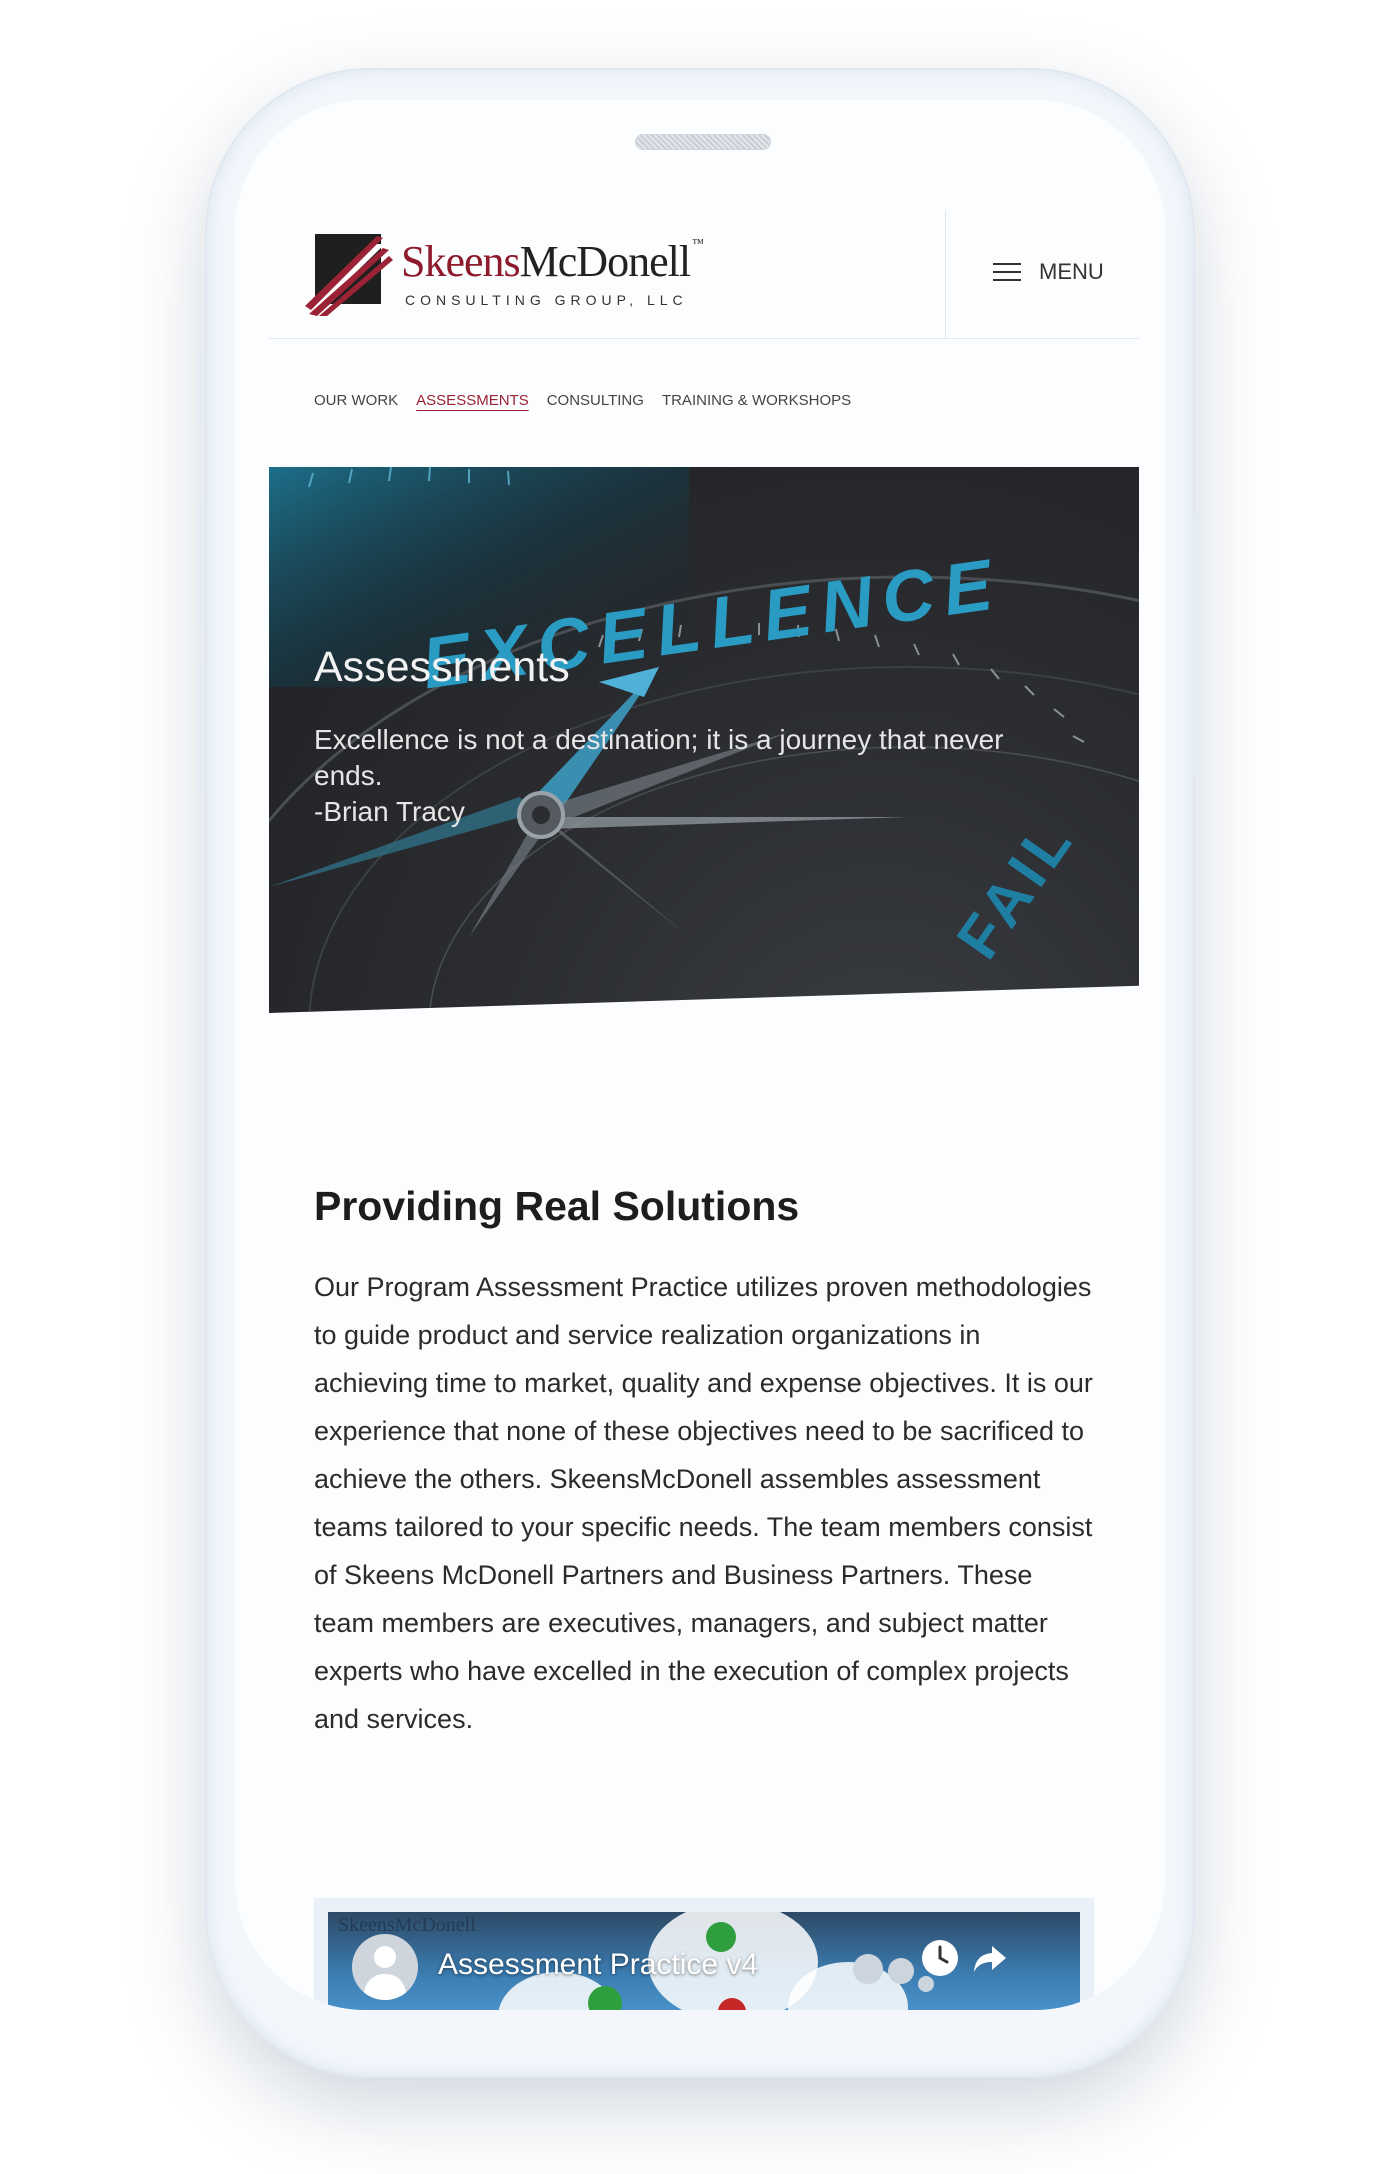  What do you see at coordinates (385, 1967) in the screenshot?
I see `avatar-icon` at bounding box center [385, 1967].